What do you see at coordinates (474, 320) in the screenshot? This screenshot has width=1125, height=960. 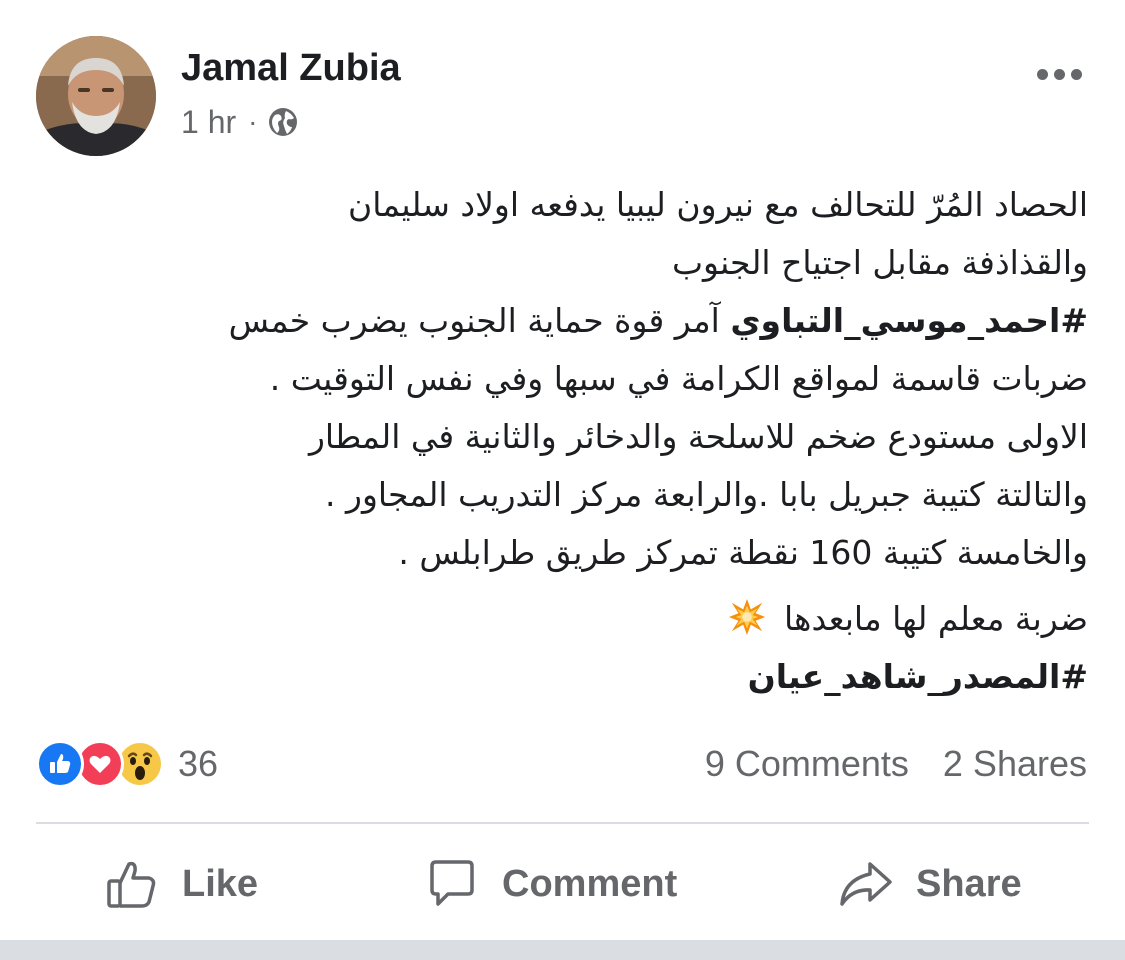 I see `post-line-3-text: آمر قوة حماية الجنوب يضرب خمس` at bounding box center [474, 320].